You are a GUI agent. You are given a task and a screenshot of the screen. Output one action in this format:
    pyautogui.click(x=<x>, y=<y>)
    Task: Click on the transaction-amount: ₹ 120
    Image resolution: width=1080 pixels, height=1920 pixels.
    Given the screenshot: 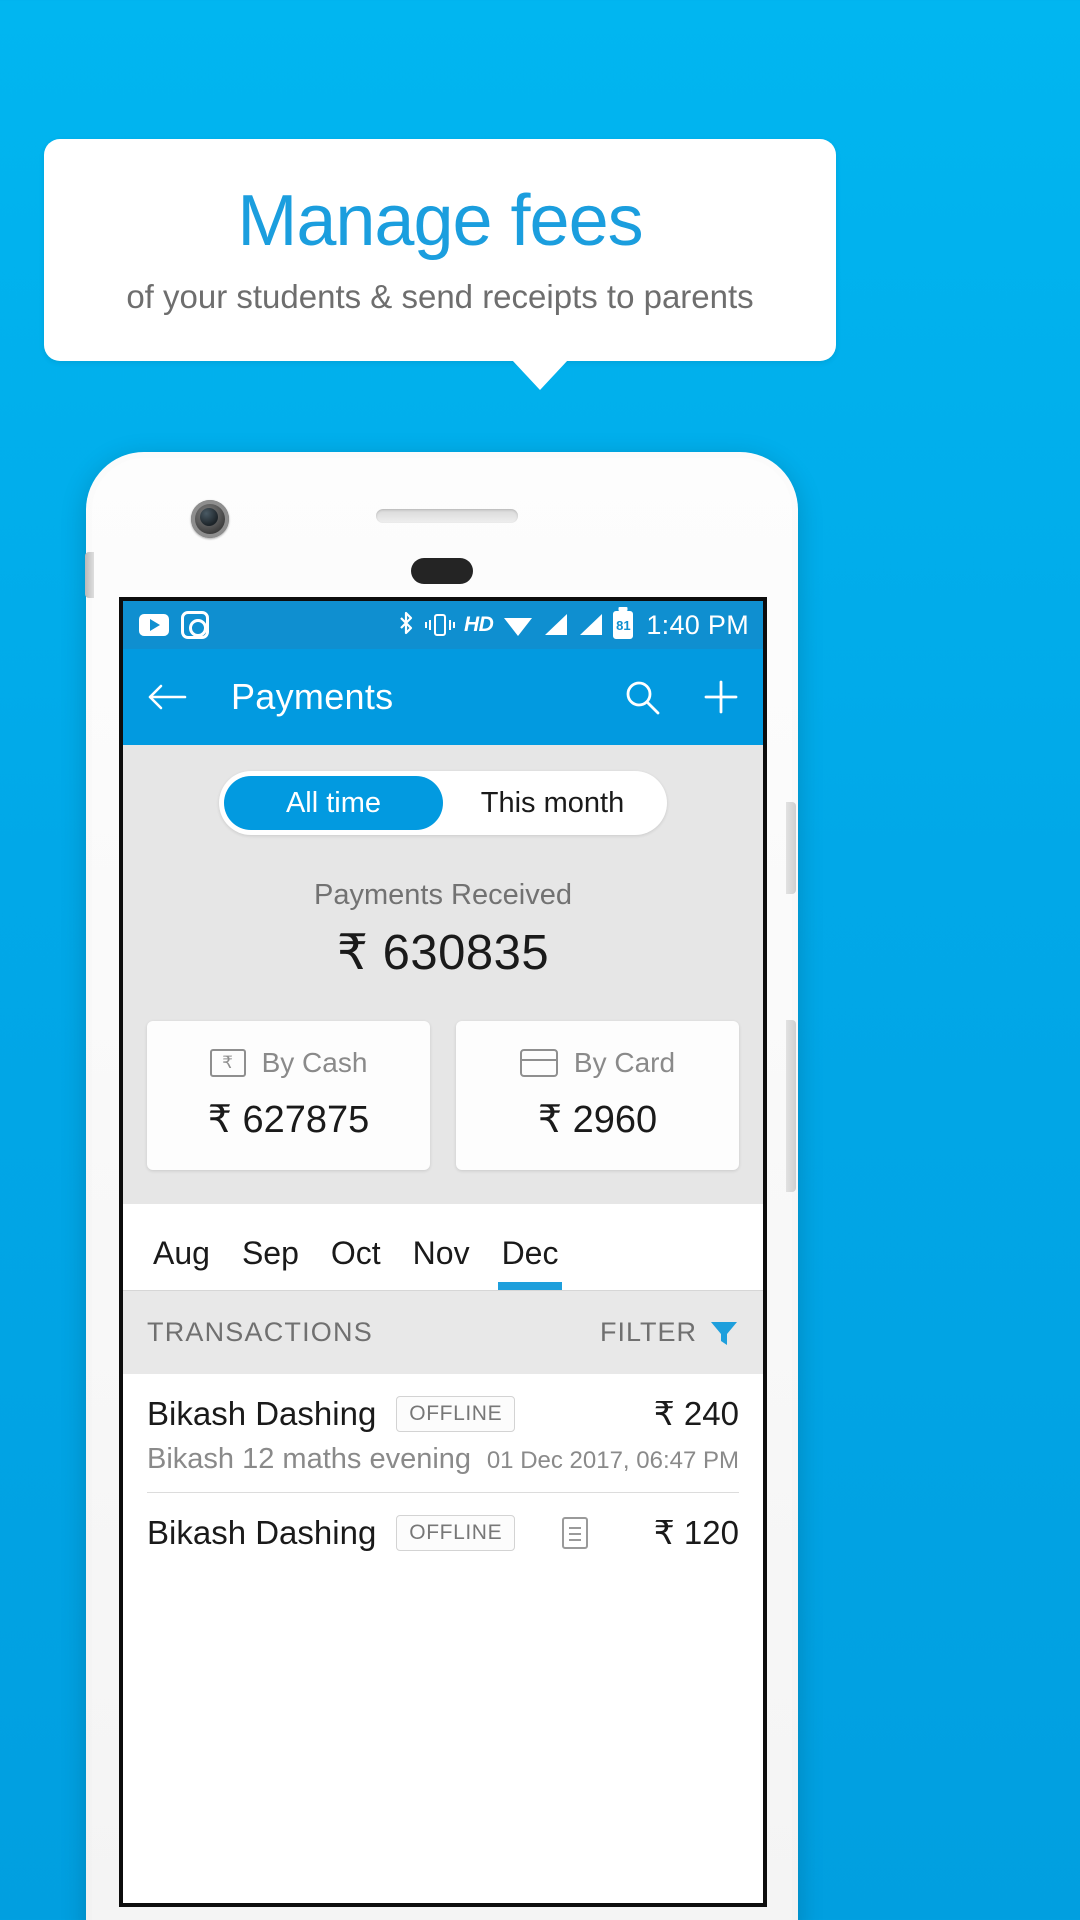 What is the action you would take?
    pyautogui.click(x=696, y=1532)
    